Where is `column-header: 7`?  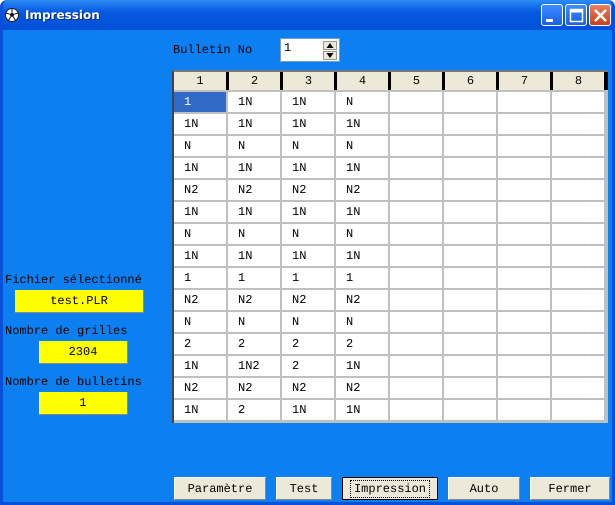 column-header: 7 is located at coordinates (524, 81).